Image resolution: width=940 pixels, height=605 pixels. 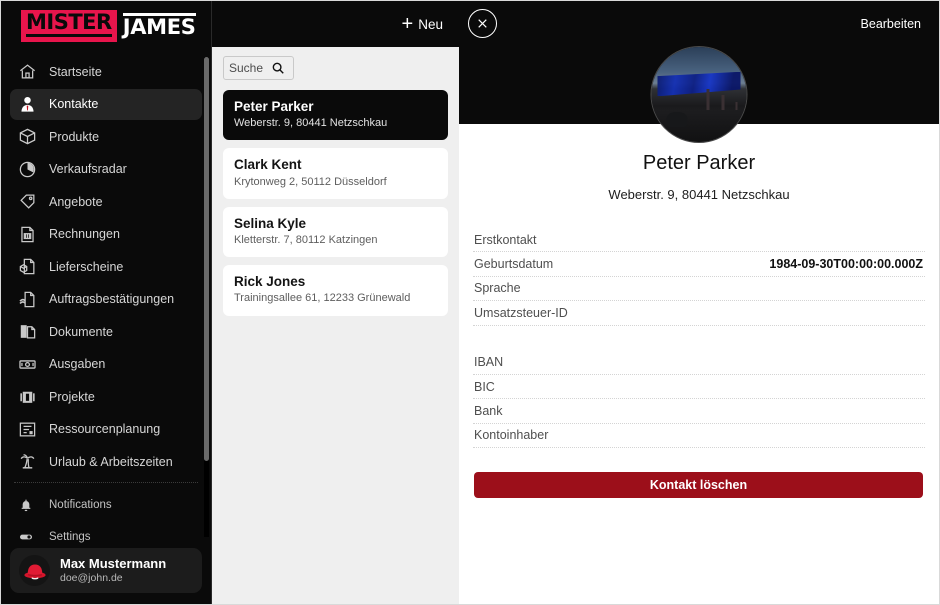 What do you see at coordinates (84, 234) in the screenshot?
I see `sidebar-item-label: Rechnungen` at bounding box center [84, 234].